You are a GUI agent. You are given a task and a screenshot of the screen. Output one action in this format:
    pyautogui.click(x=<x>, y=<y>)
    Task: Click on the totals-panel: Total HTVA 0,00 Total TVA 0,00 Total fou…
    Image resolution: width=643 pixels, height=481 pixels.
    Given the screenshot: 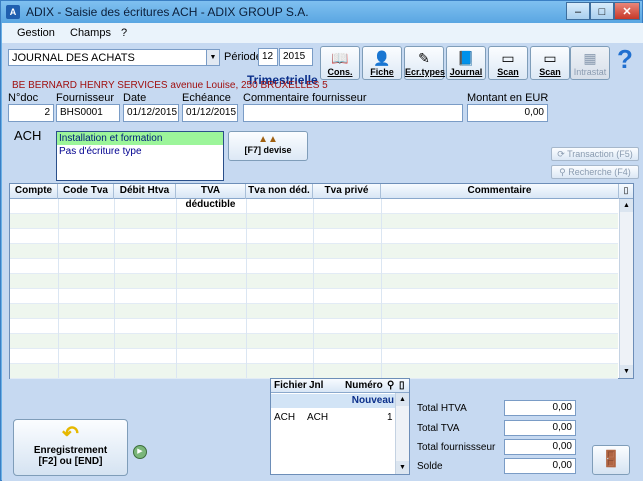 What is the action you would take?
    pyautogui.click(x=496, y=436)
    